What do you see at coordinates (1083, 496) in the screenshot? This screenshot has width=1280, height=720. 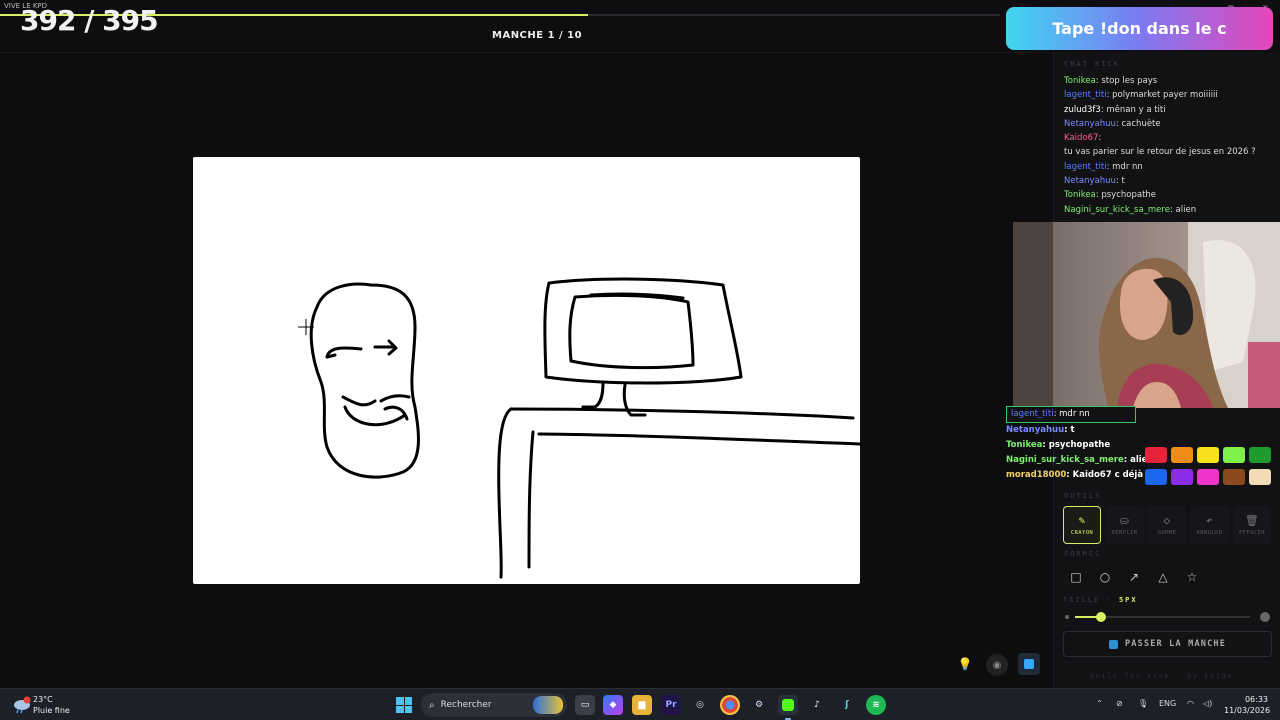 I see `tools-section-label: OUTILS` at bounding box center [1083, 496].